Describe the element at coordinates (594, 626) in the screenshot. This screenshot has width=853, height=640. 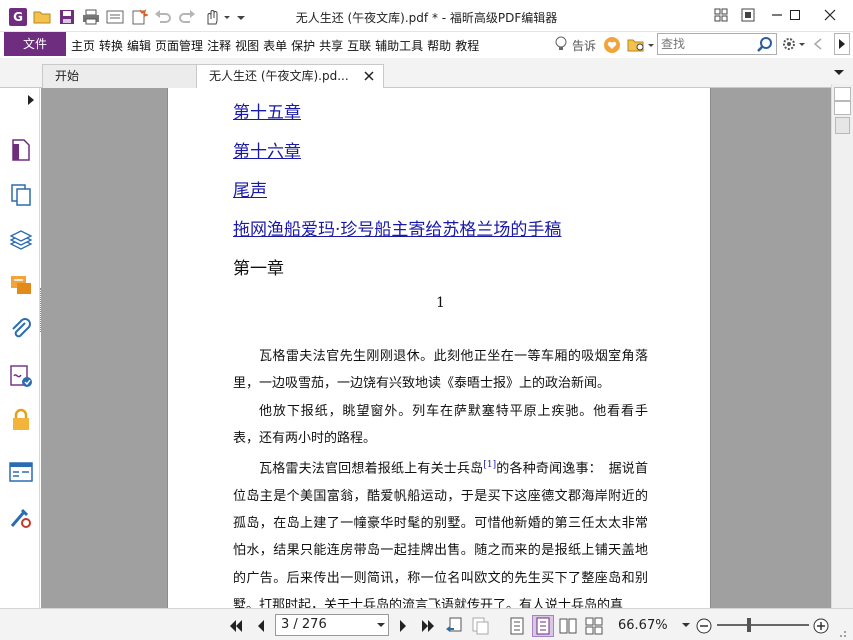
I see `continuous-facing-view-icon` at that location.